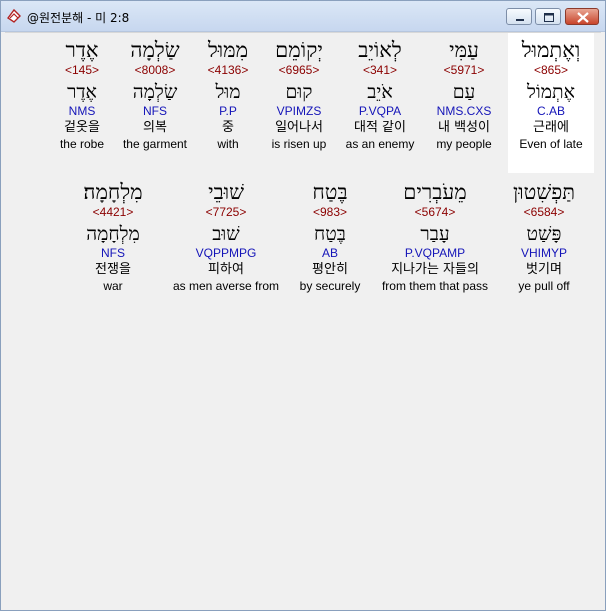  Describe the element at coordinates (228, 50) in the screenshot. I see `hebrew-word: מִמּוּל` at that location.